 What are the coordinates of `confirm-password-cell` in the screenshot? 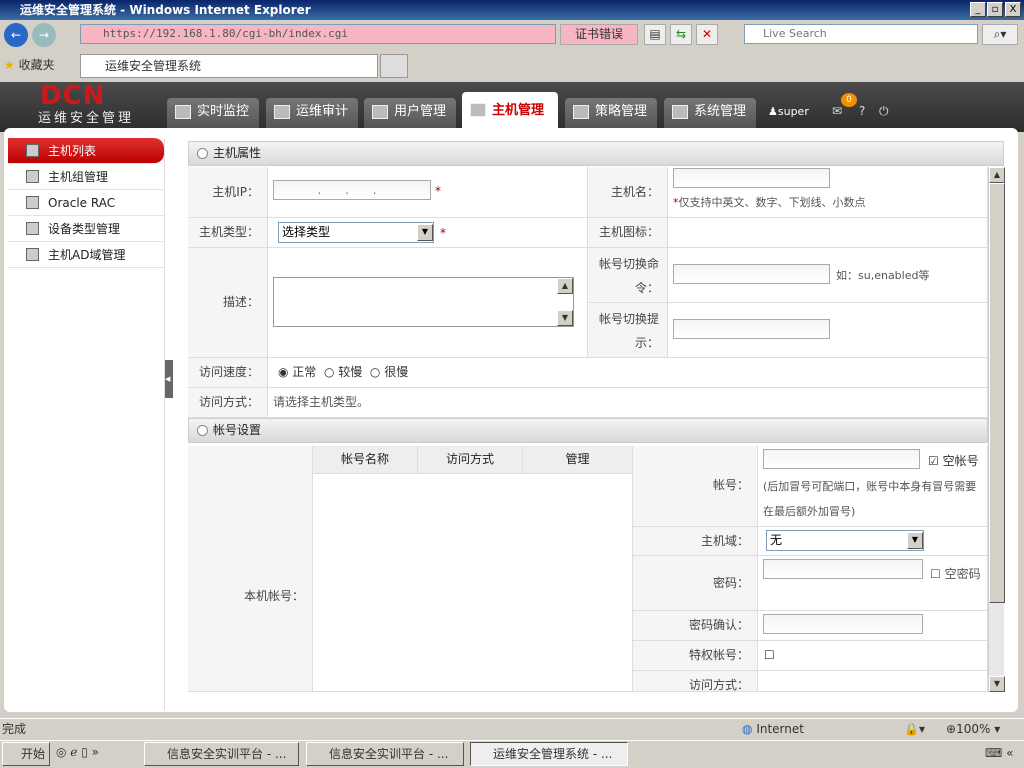 It's located at (873, 626).